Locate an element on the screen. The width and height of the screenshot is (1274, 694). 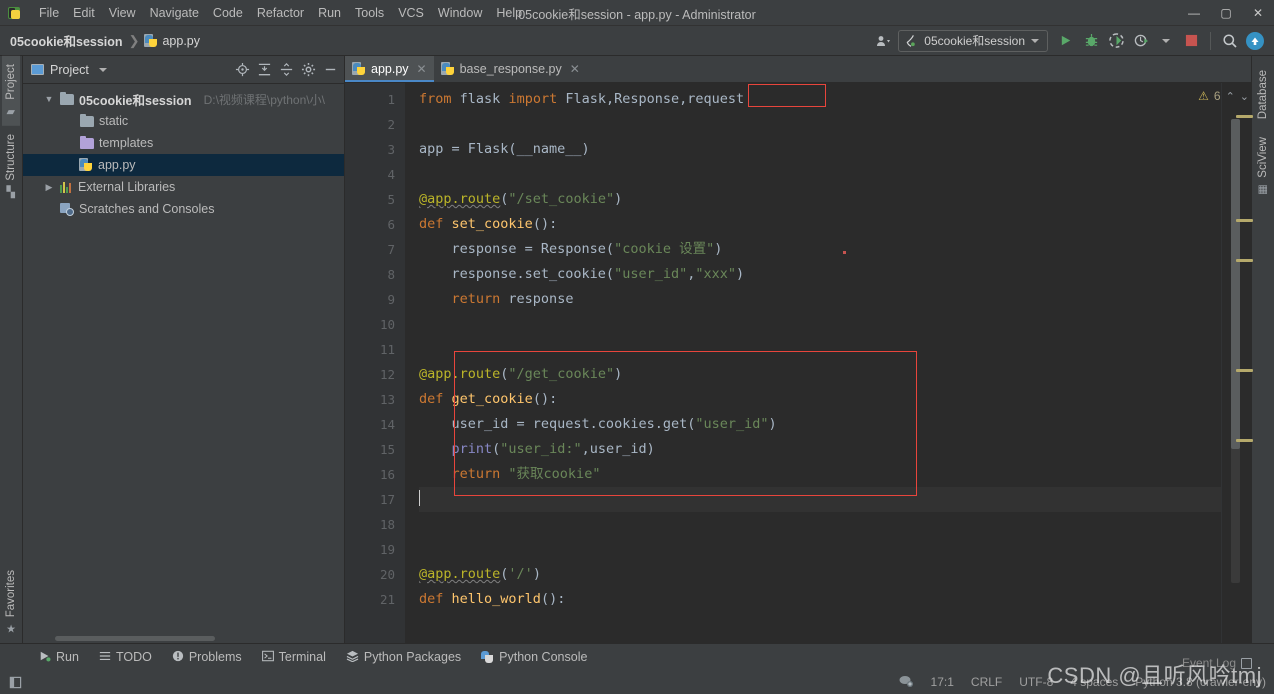
tree-item-scratches-and-consoles: Scratches and Consoles is located at coordinates (183, 209).